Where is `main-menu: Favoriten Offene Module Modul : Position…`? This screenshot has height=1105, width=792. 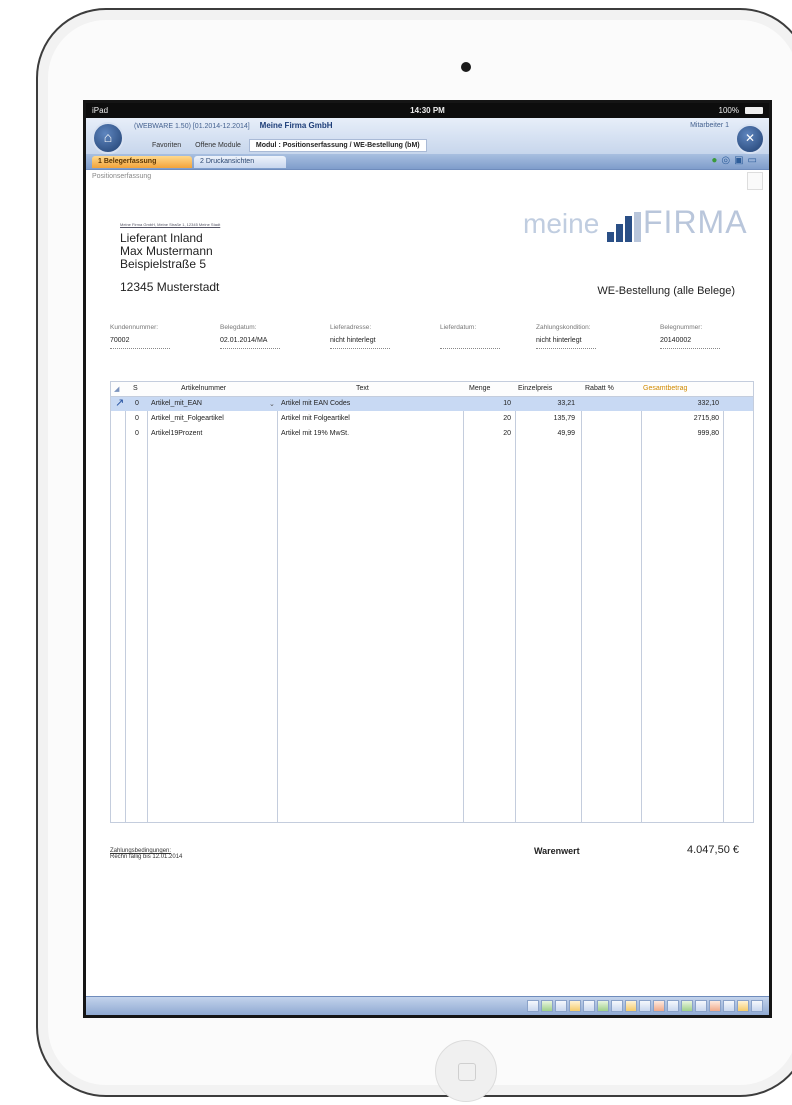 main-menu: Favoriten Offene Module Modul : Position… is located at coordinates (286, 145).